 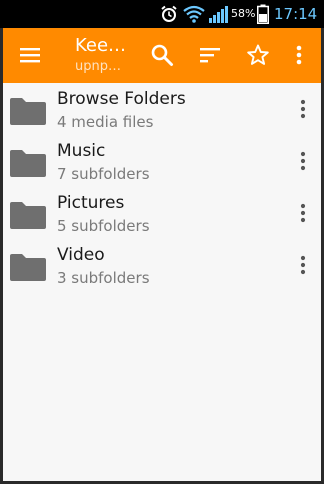 What do you see at coordinates (162, 213) in the screenshot?
I see `list-item-pictures: Pictures 5 subfolders` at bounding box center [162, 213].